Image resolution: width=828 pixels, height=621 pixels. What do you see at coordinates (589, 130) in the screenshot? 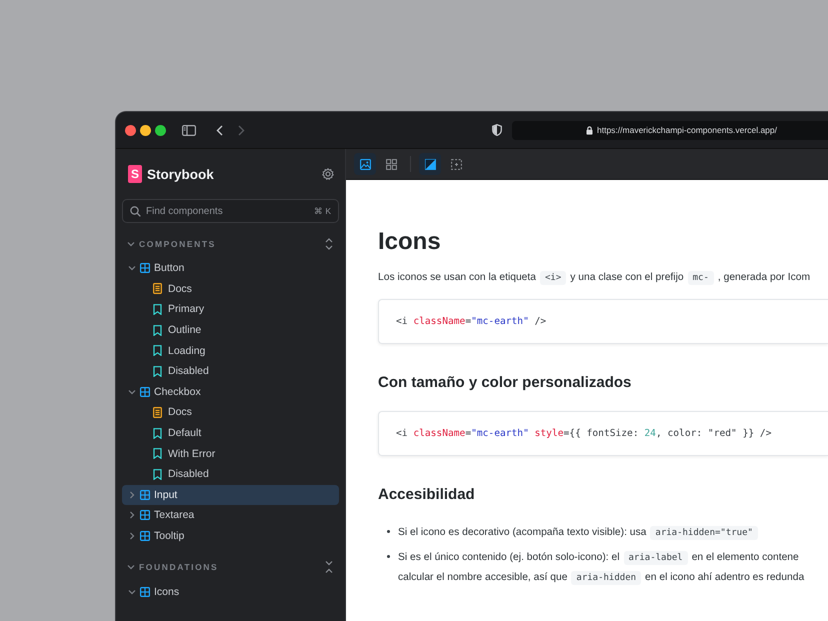
I see `lock-icon` at bounding box center [589, 130].